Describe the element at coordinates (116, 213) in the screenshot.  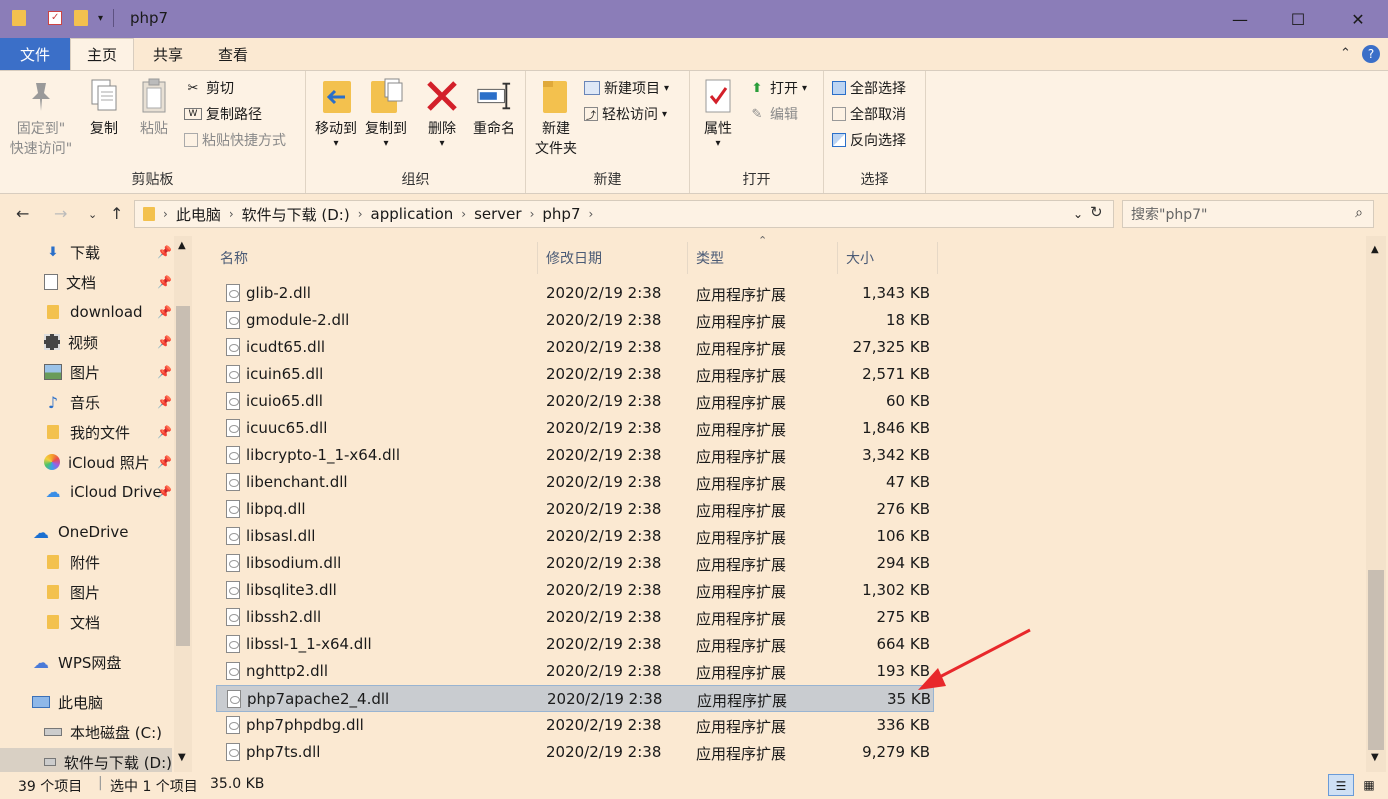
I see `up-arrow-icon: ↑` at that location.